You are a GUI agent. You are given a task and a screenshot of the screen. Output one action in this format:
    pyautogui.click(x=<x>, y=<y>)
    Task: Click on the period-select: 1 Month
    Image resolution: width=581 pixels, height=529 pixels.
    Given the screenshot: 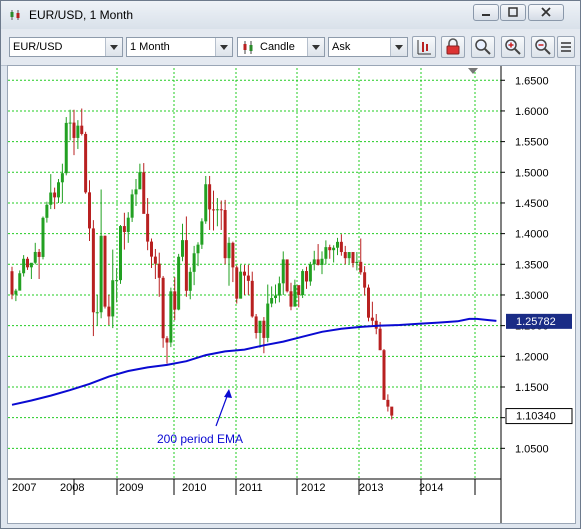 What is the action you would take?
    pyautogui.click(x=179, y=47)
    